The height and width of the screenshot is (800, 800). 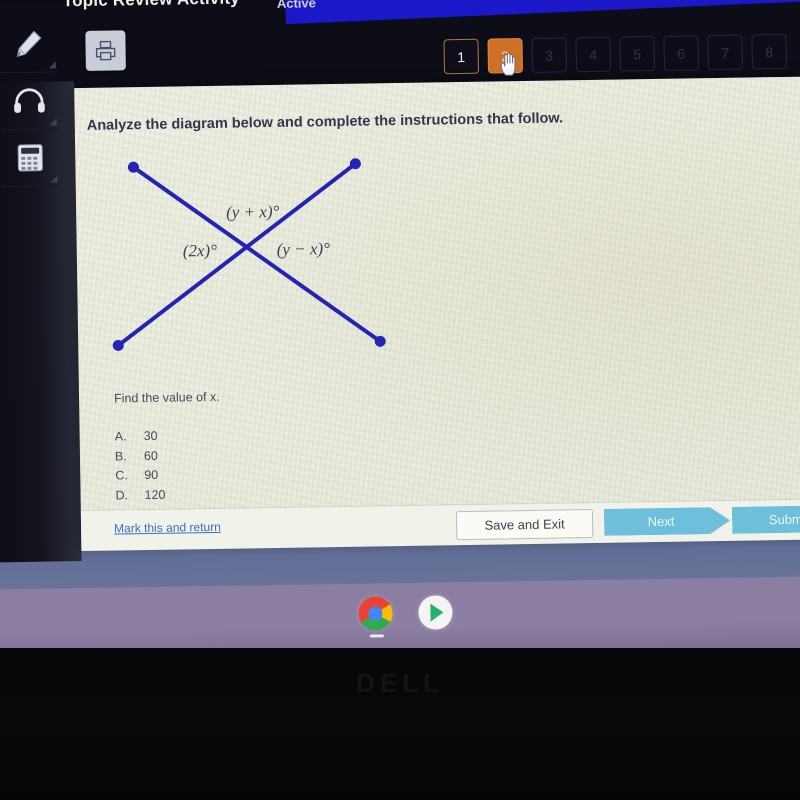 I want to click on choice-b-letter: B., so click(x=120, y=456).